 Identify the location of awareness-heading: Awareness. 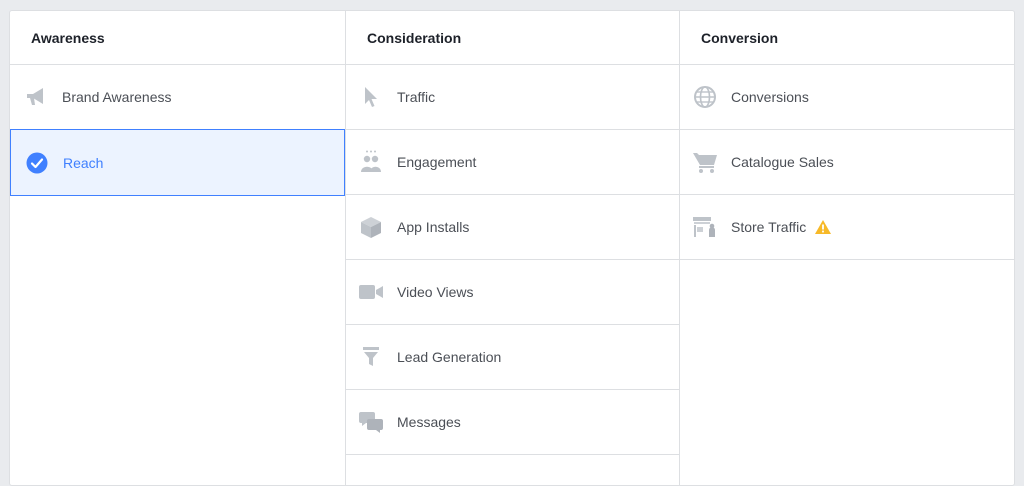
(177, 38).